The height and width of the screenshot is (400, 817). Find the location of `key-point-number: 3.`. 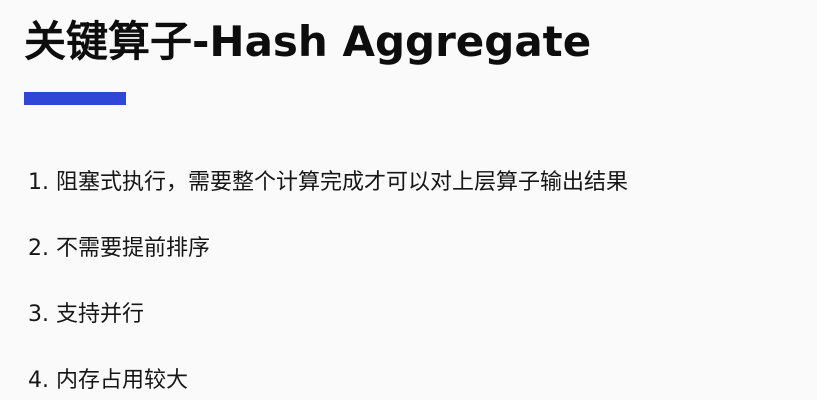

key-point-number: 3. is located at coordinates (38, 314).